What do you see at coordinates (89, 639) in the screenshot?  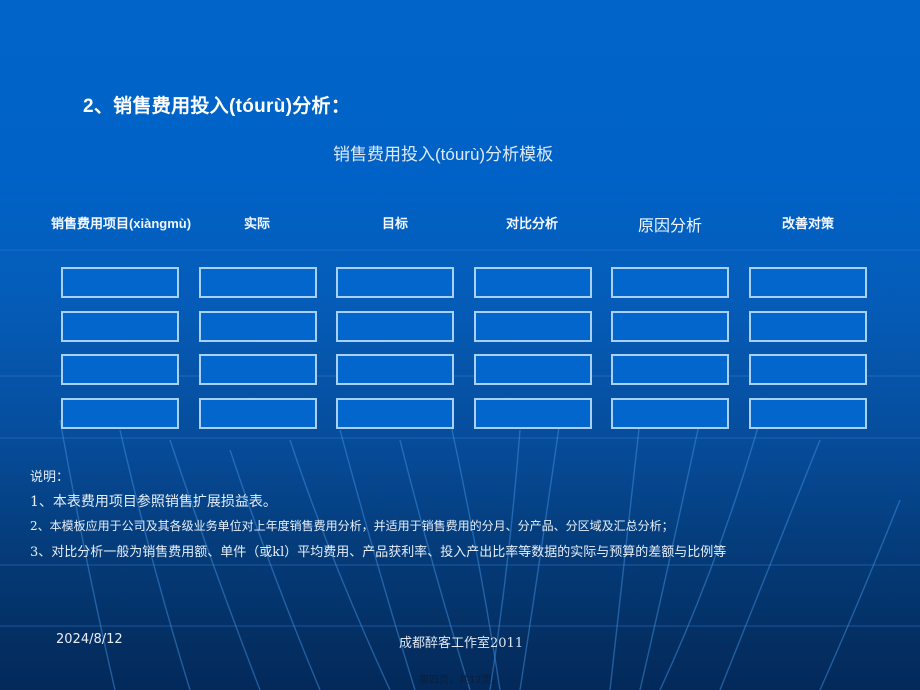 I see `footer-date: 2024/8/12` at bounding box center [89, 639].